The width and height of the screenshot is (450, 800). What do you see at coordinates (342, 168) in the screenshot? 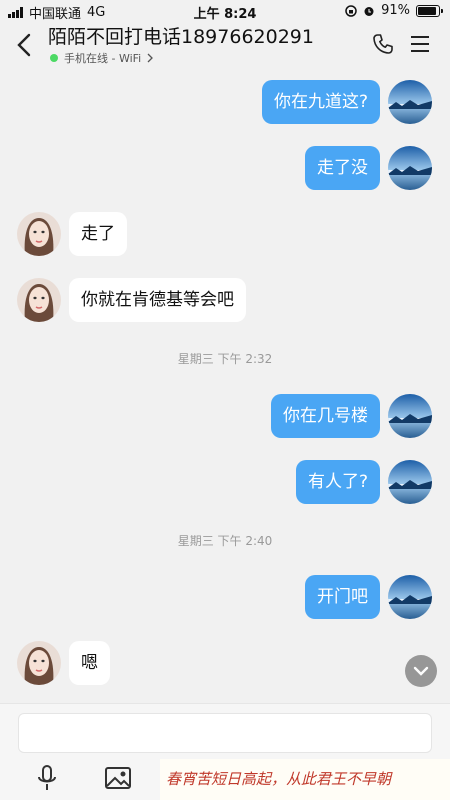
I see `outgoing-message: 走了没` at bounding box center [342, 168].